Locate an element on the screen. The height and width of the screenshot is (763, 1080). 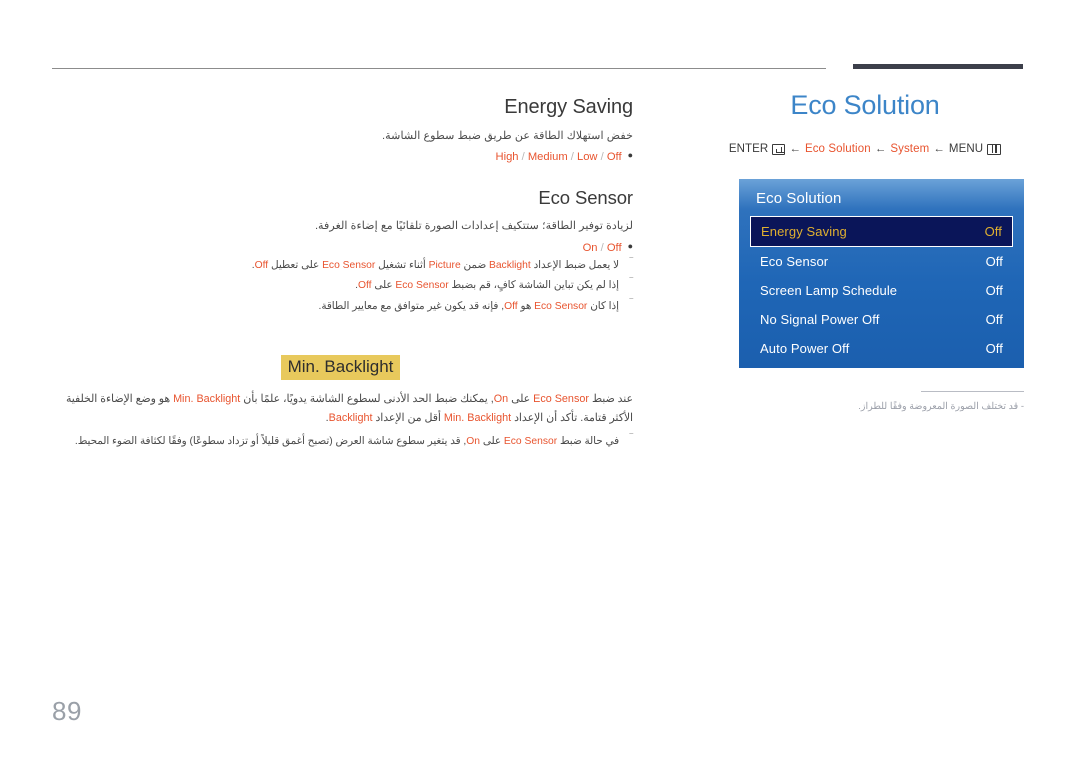
breadcrumb-arrow-2: ← is located at coordinates (880, 149).